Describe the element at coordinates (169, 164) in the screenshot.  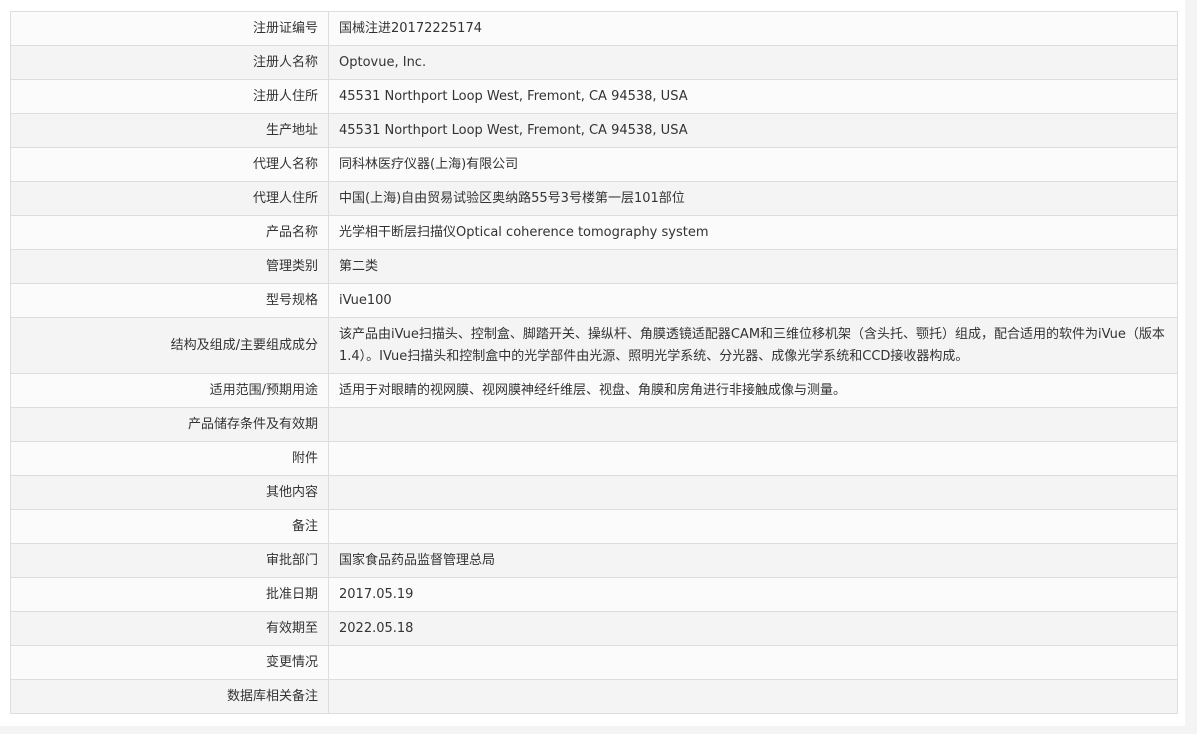
I see `label-agent-name: 代理人名称` at that location.